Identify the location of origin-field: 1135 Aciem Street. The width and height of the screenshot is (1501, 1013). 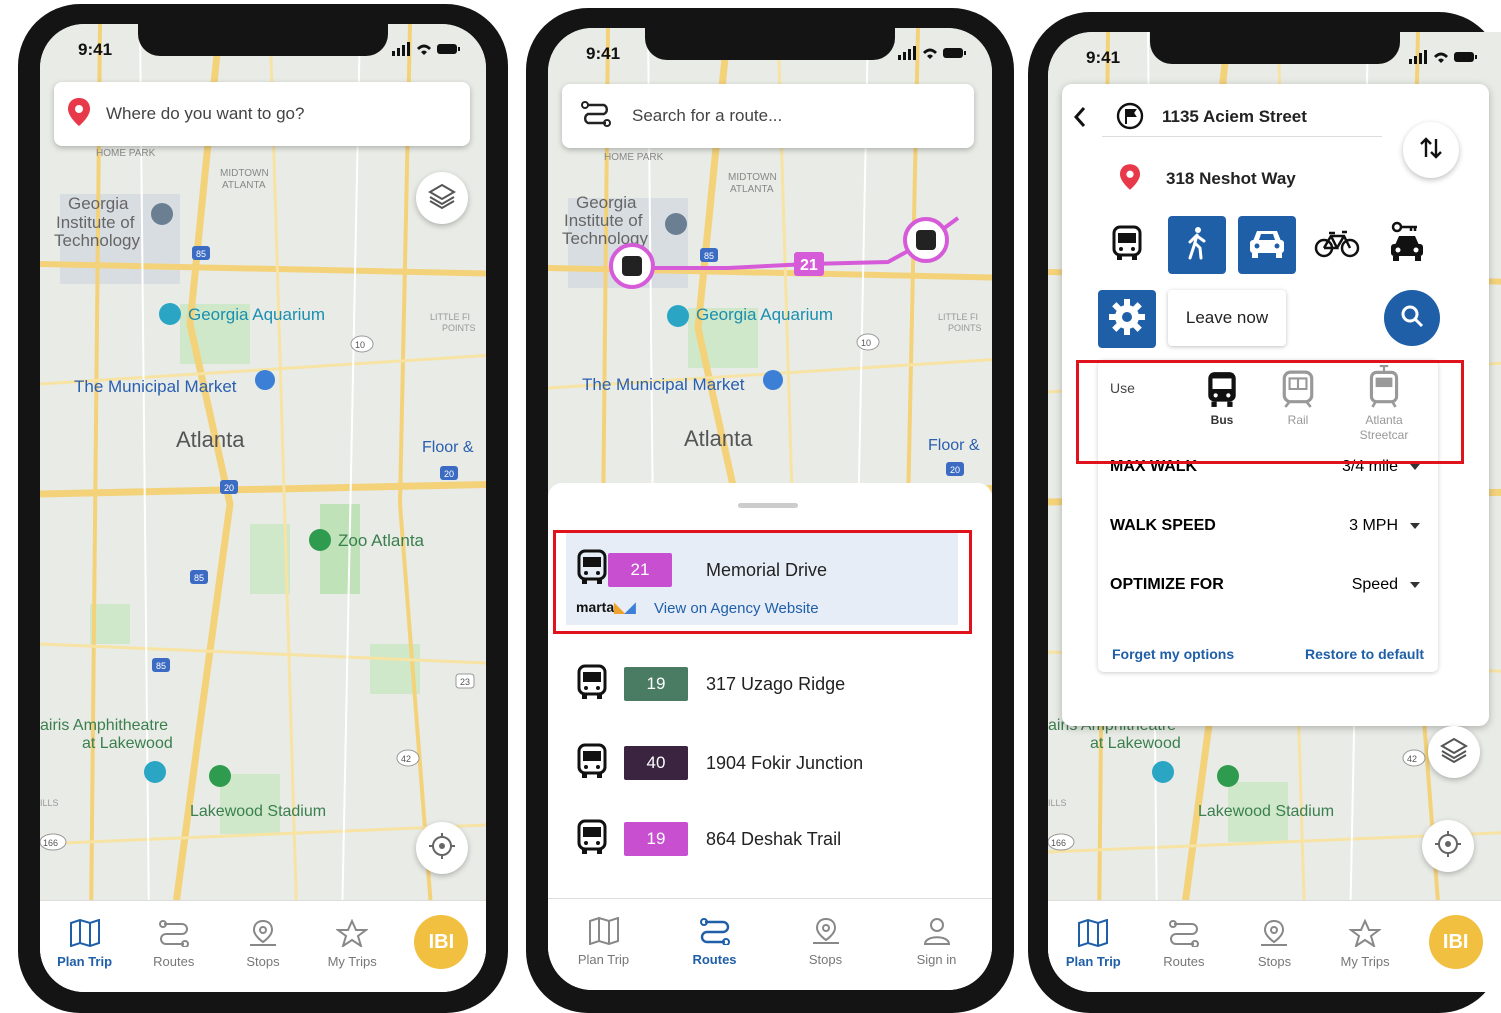
(1242, 119).